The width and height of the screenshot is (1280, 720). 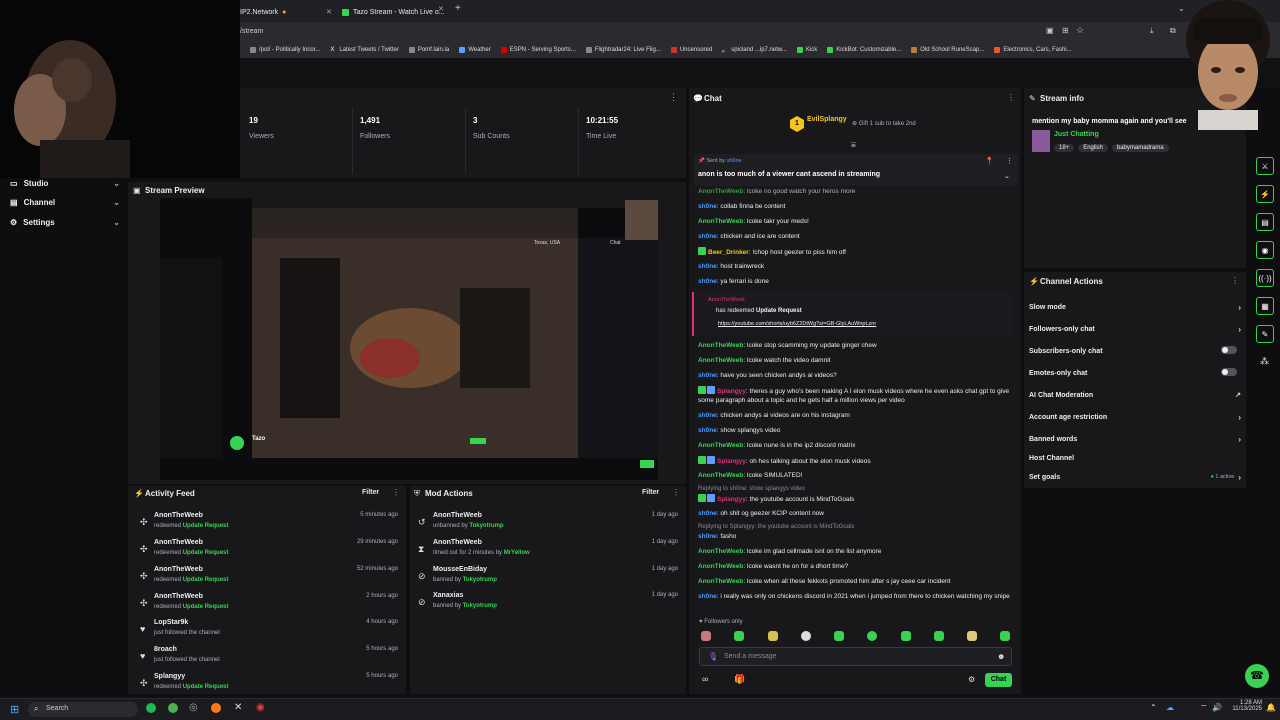 I want to click on rail-button-notes: ▤, so click(x=1265, y=222).